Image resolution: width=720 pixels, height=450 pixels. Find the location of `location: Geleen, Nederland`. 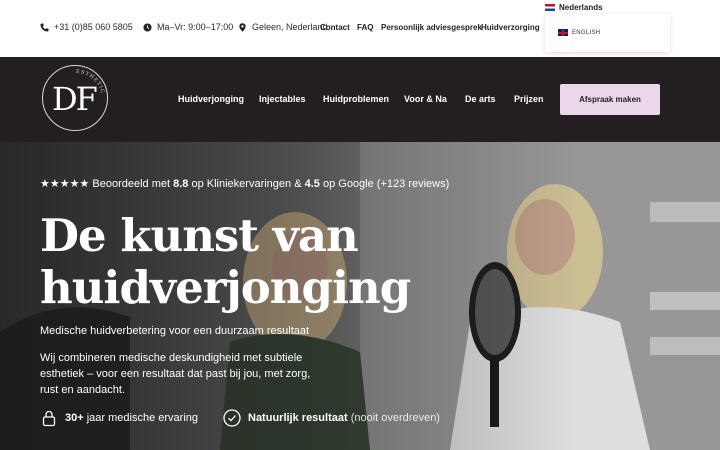

location: Geleen, Nederland is located at coordinates (283, 27).